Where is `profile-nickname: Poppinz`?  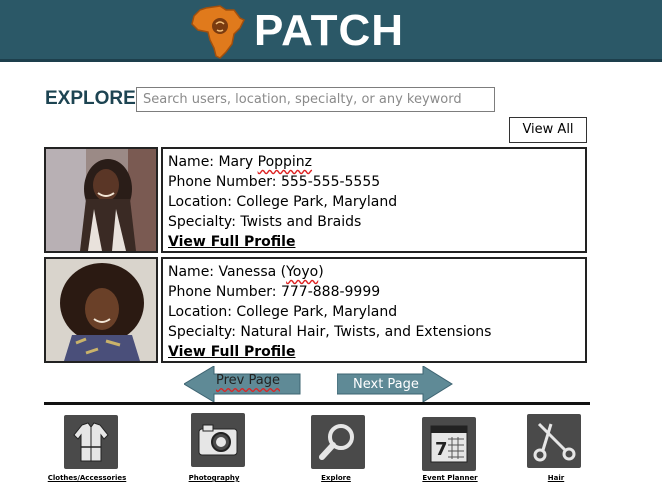
profile-nickname: Poppinz is located at coordinates (285, 162).